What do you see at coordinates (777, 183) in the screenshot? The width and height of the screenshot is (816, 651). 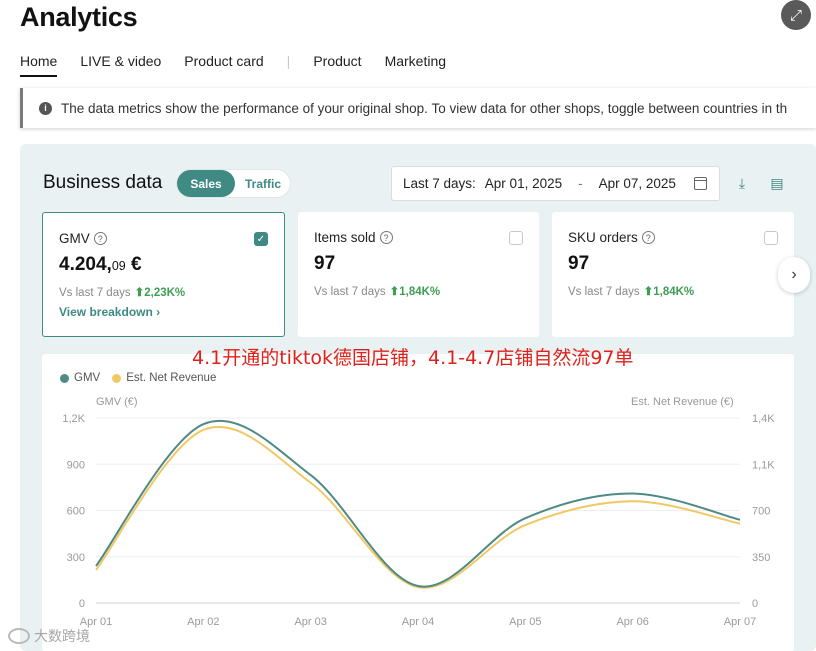 I see `report-icon: ▤` at bounding box center [777, 183].